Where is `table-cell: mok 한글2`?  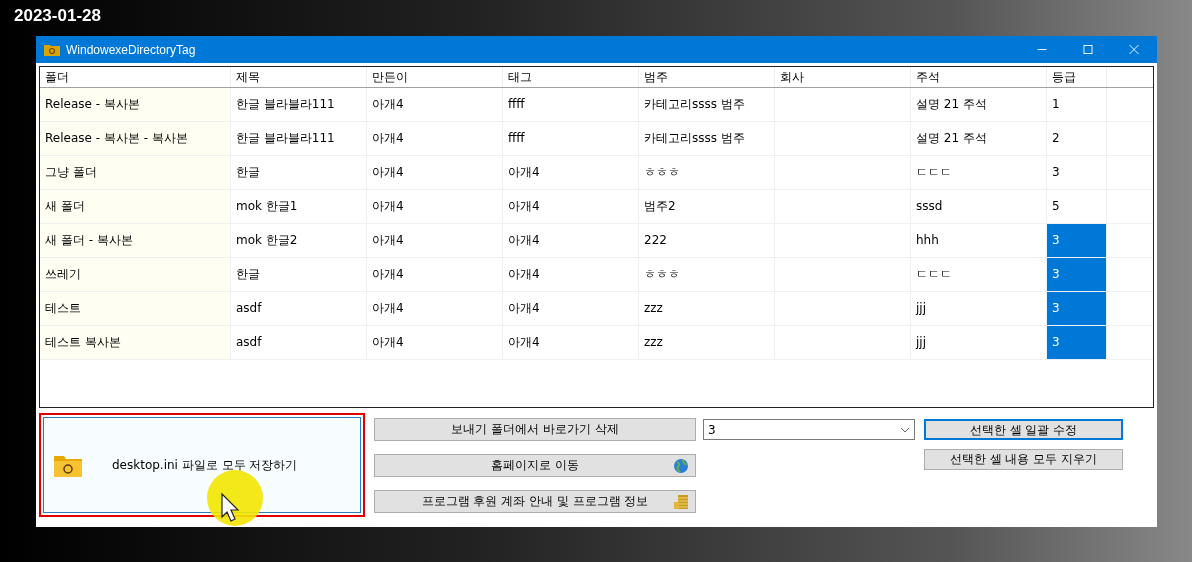 table-cell: mok 한글2 is located at coordinates (299, 240).